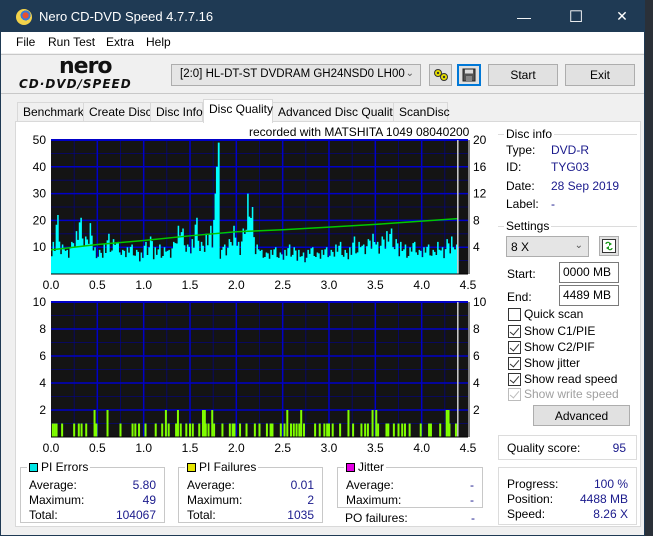 The height and width of the screenshot is (536, 653). What do you see at coordinates (554, 314) in the screenshot?
I see `checkbox-label: Quick scan` at bounding box center [554, 314].